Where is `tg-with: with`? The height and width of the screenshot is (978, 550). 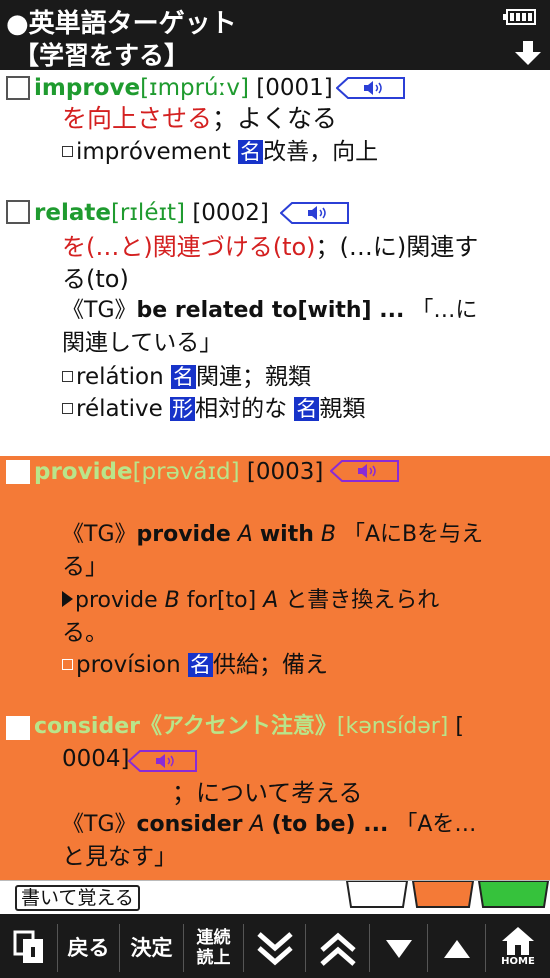
tg-with: with is located at coordinates (286, 534).